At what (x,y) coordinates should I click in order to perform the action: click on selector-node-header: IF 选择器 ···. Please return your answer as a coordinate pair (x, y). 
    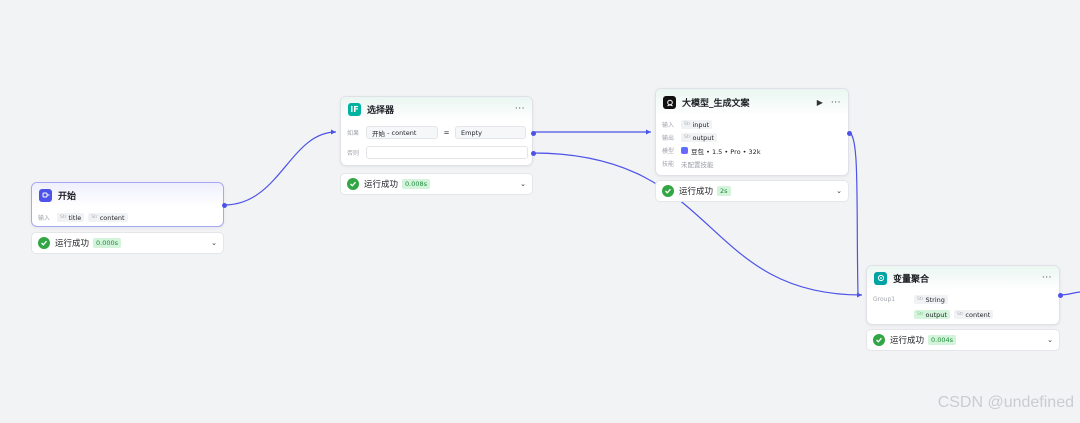
    Looking at the image, I should click on (436, 109).